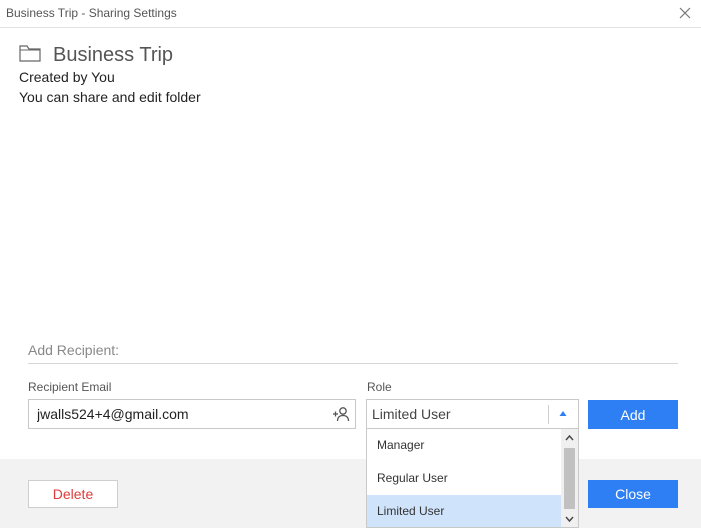  I want to click on role-option-limited-user: Limited User, so click(464, 511).